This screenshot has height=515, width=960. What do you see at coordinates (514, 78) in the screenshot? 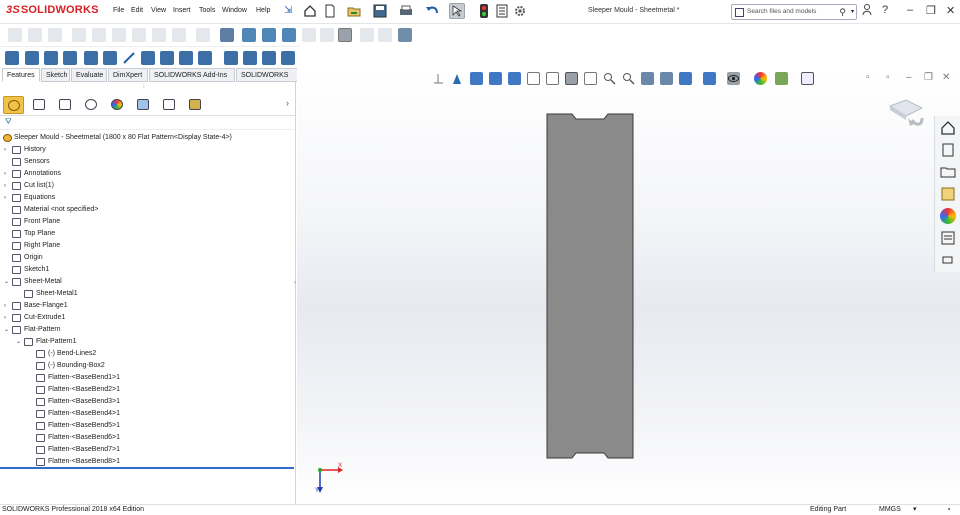
I see `view-orientation-icon` at bounding box center [514, 78].